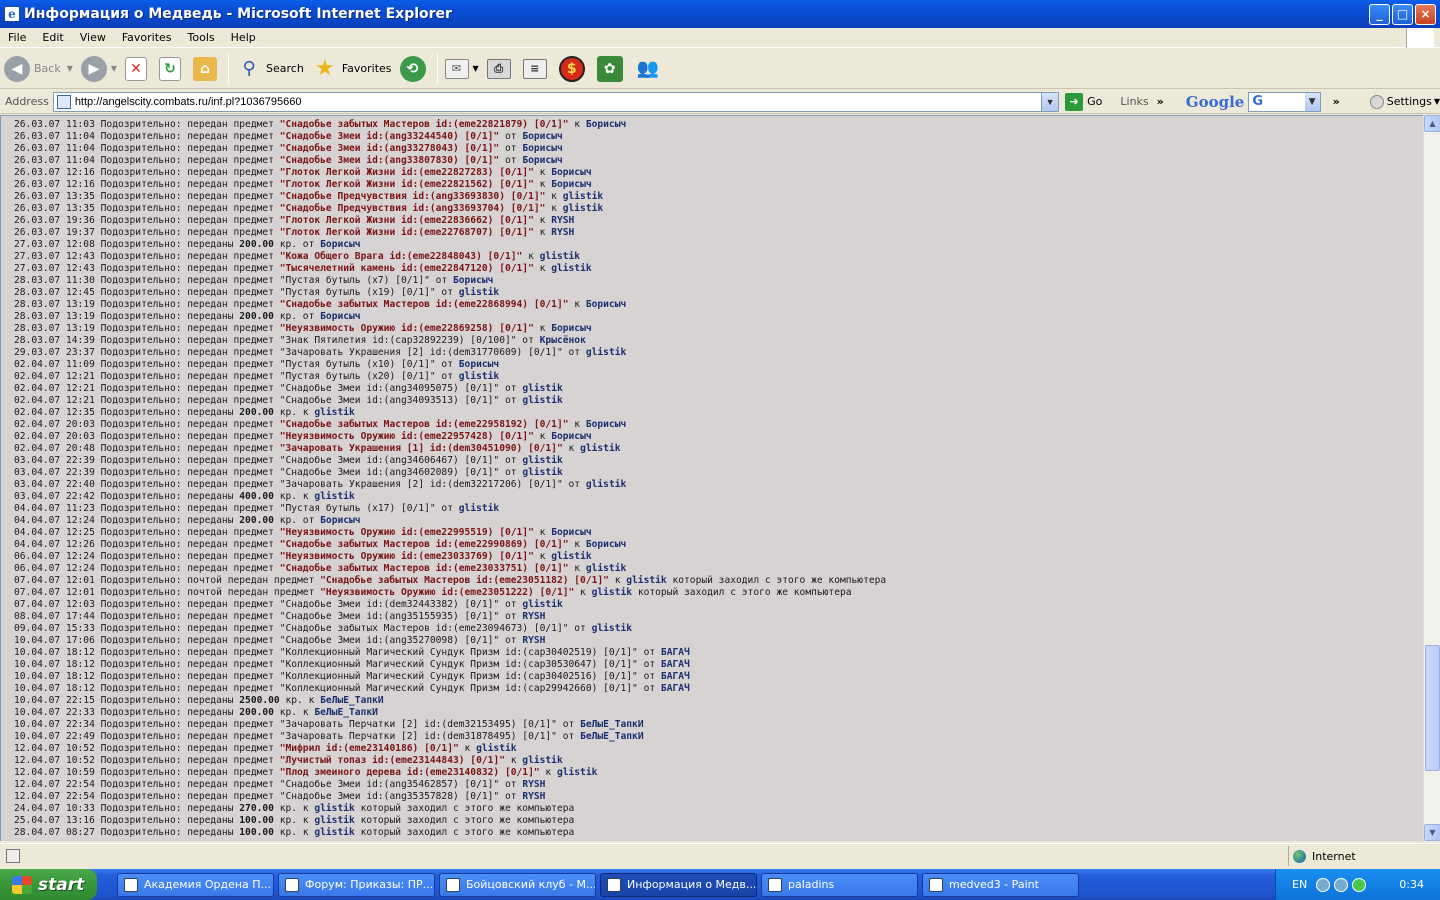 Image resolution: width=1440 pixels, height=900 pixels. I want to click on close-button: ×, so click(1425, 14).